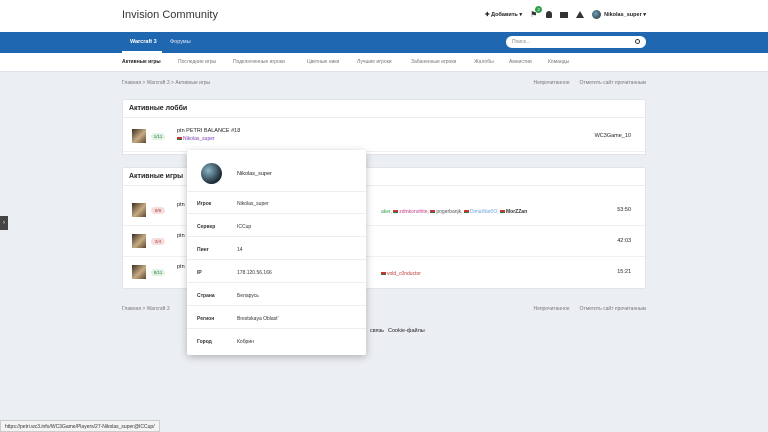 The height and width of the screenshot is (432, 768). What do you see at coordinates (377, 331) in the screenshot?
I see `footer-contact-link: связь` at bounding box center [377, 331].